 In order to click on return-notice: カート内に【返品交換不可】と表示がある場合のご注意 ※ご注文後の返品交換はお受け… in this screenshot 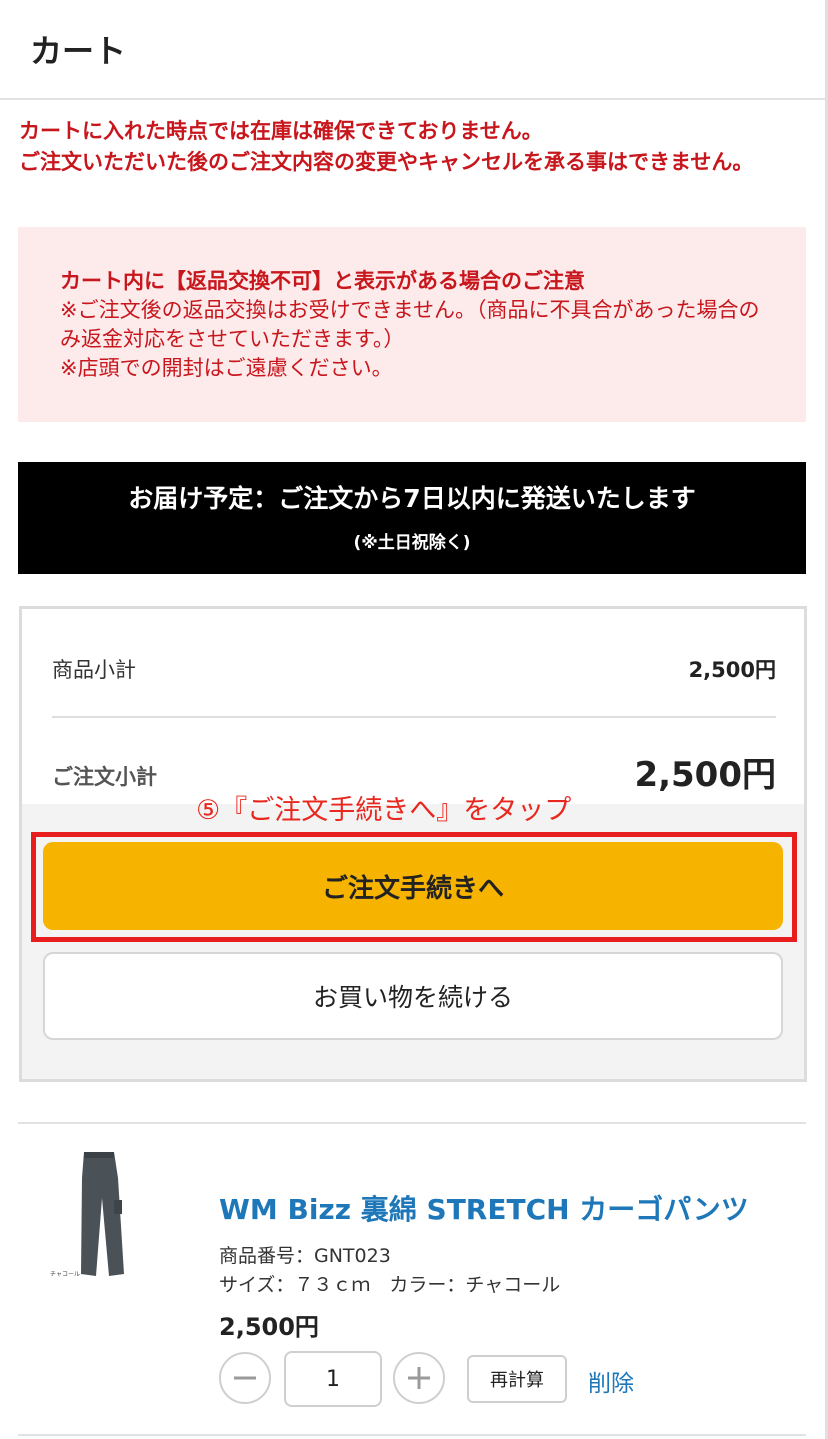, I will do `click(412, 324)`.